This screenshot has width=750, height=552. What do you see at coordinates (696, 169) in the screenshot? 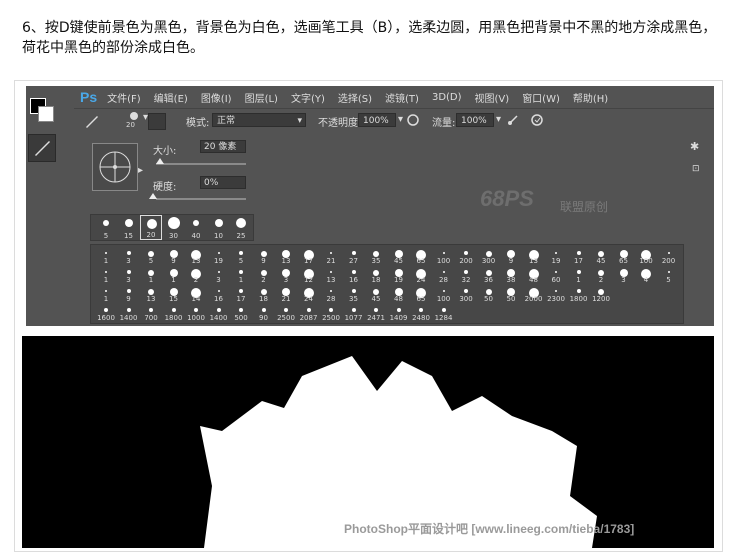
I see `new-preset-icon: ⊡` at bounding box center [696, 169].